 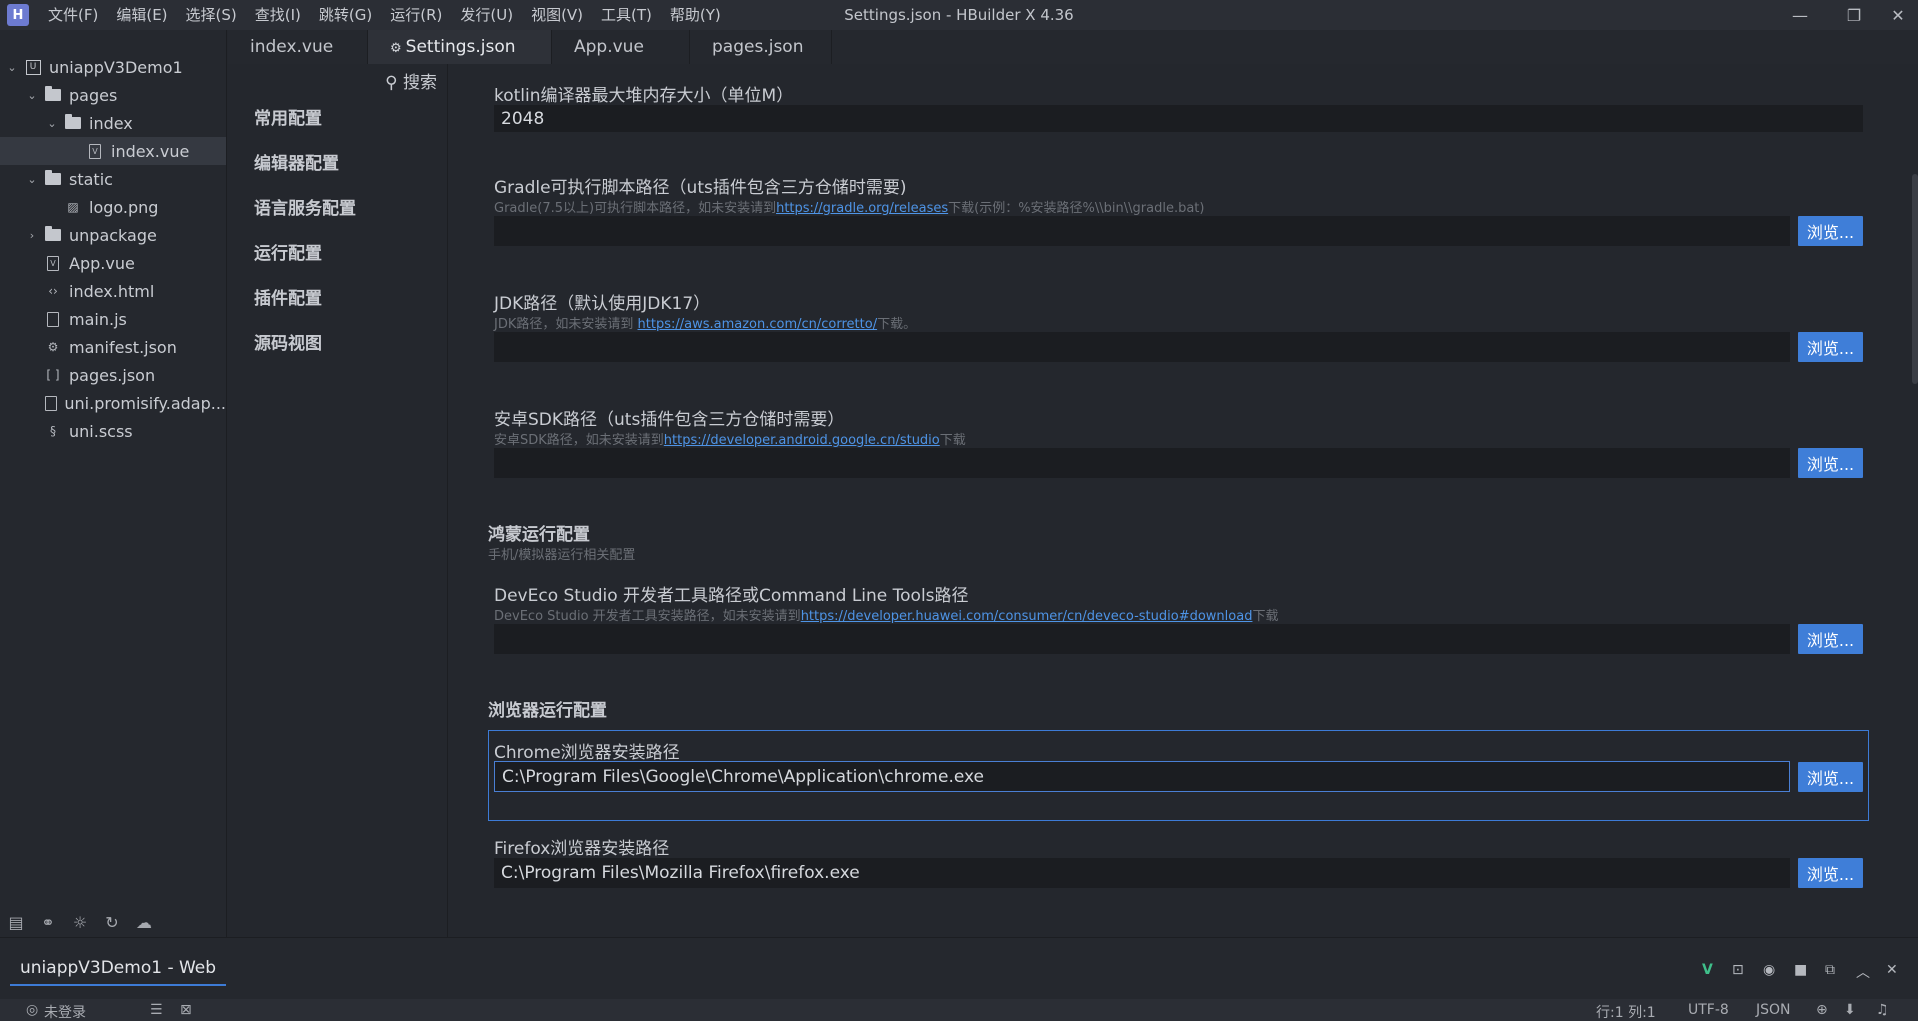 I want to click on tab-app-vue: App.vue, so click(x=621, y=47).